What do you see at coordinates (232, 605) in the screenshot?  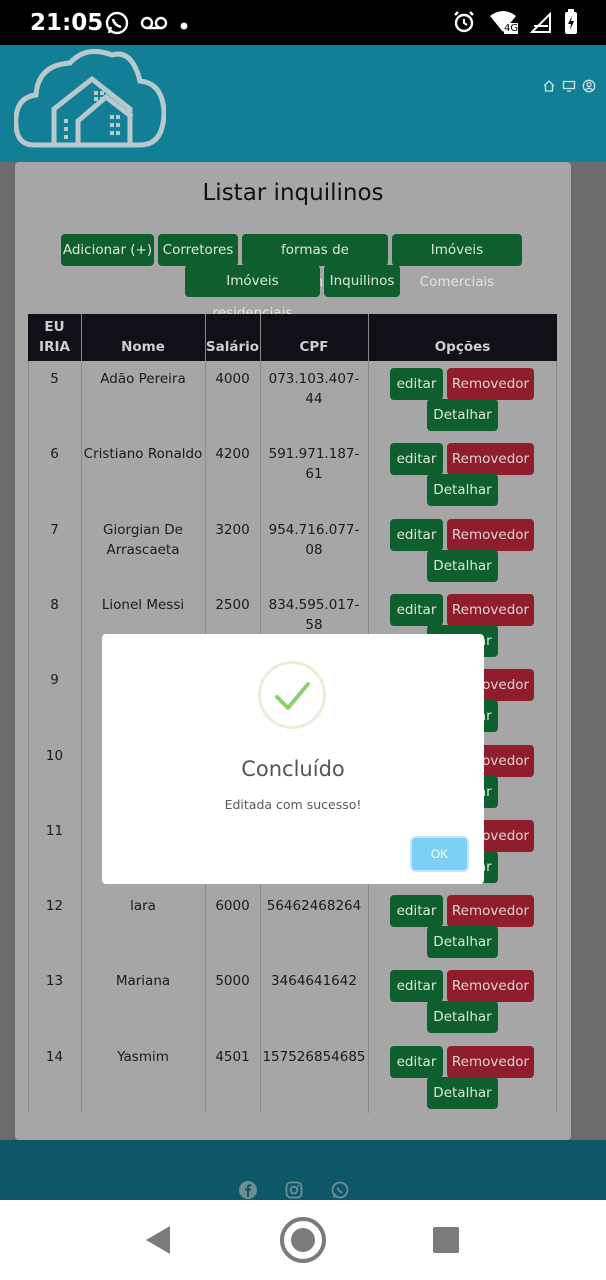 I see `cell-salario: 2500` at bounding box center [232, 605].